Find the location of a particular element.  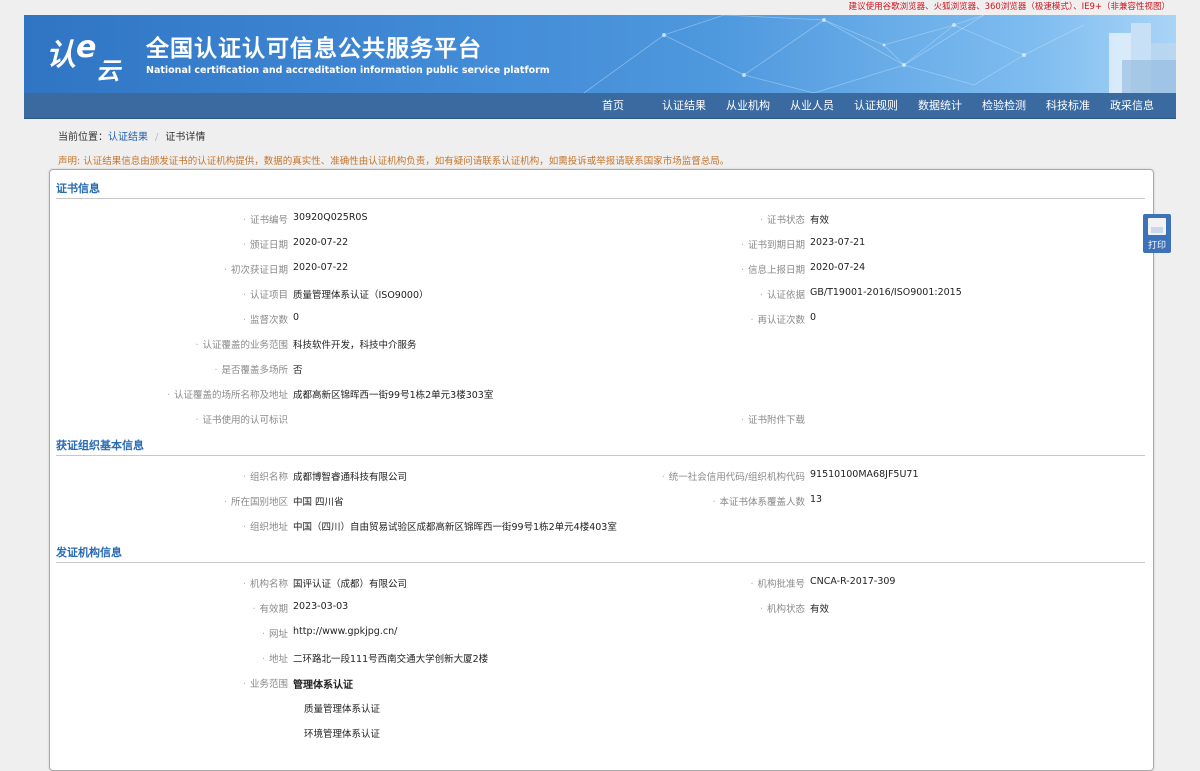

city-buildings-graphic is located at coordinates (1142, 58).